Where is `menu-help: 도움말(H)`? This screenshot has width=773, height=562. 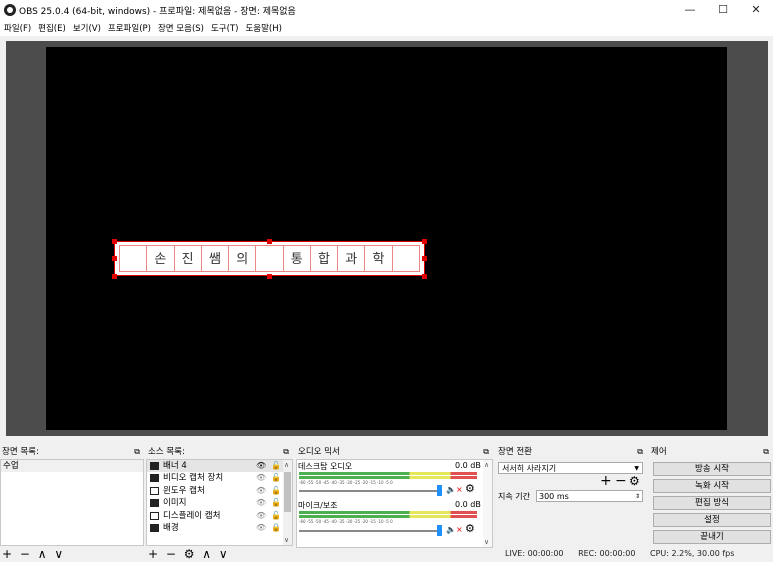
menu-help: 도움말(H) is located at coordinates (262, 27).